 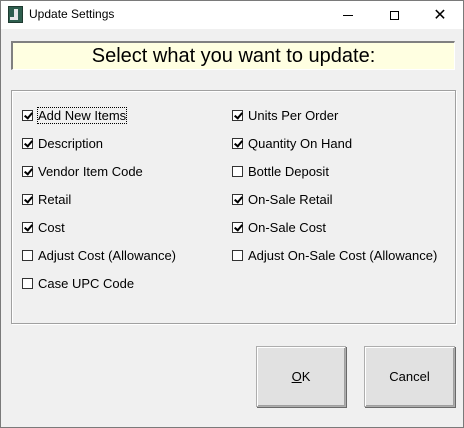 I want to click on checkbox-label: Vendor Item Code, so click(x=90, y=171).